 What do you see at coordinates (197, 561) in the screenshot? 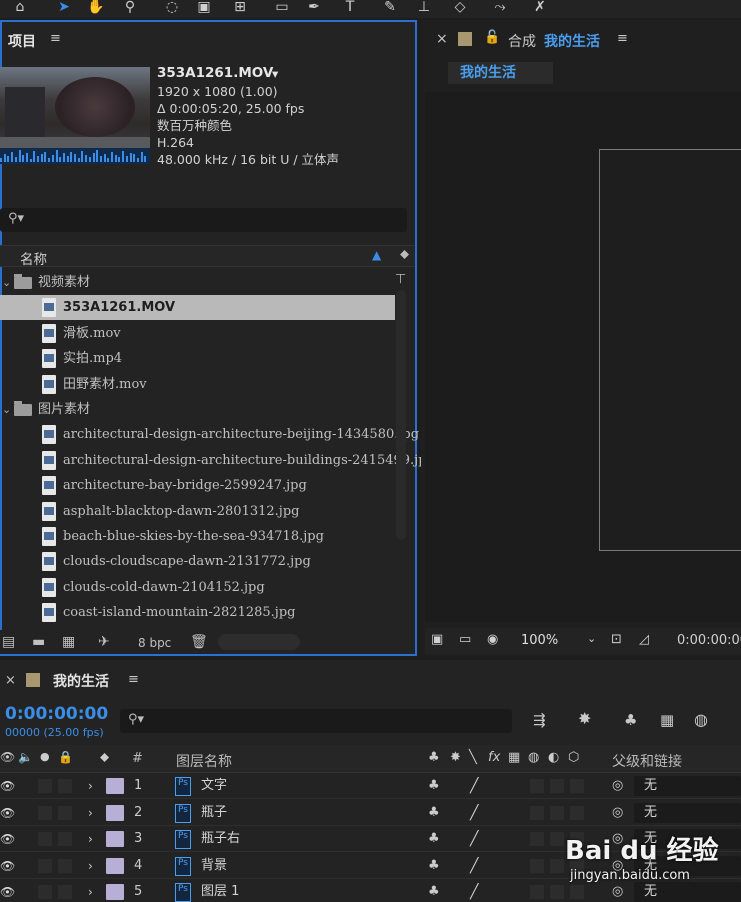
I see `file-row: clouds-cloudscape-dawn-2131772.jpg` at bounding box center [197, 561].